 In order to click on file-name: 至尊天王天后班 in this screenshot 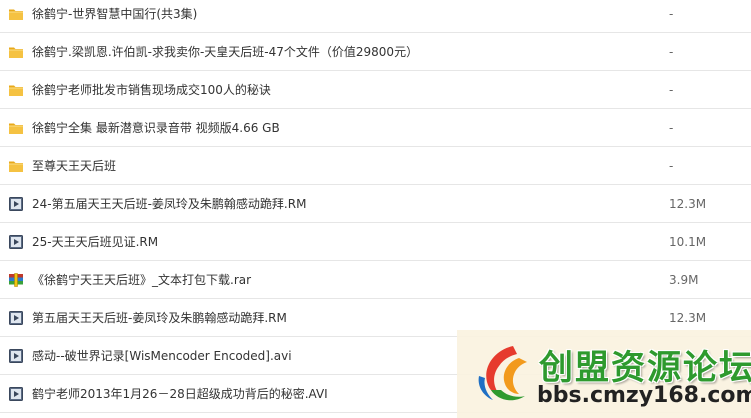, I will do `click(74, 166)`.